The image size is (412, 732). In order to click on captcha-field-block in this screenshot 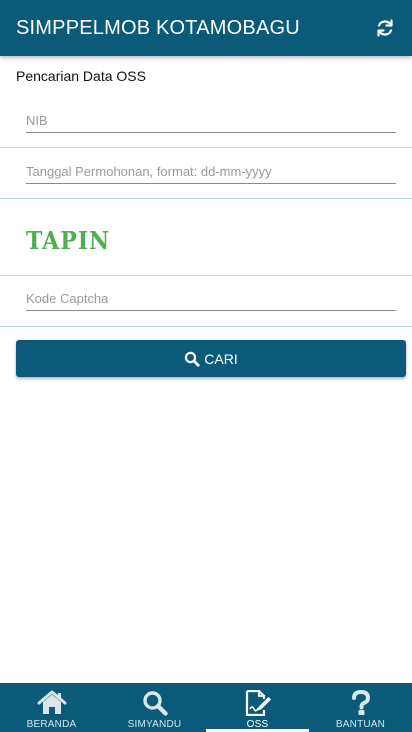, I will do `click(206, 301)`.